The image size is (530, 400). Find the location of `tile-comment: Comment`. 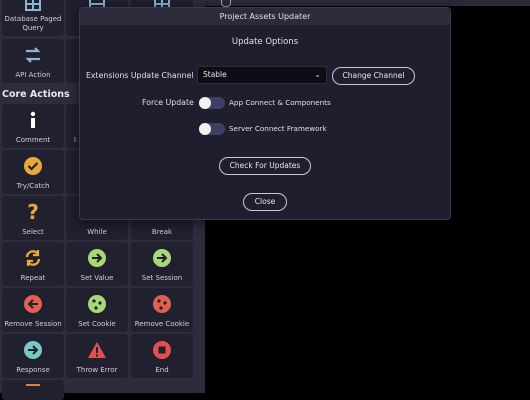

tile-comment: Comment is located at coordinates (33, 126).